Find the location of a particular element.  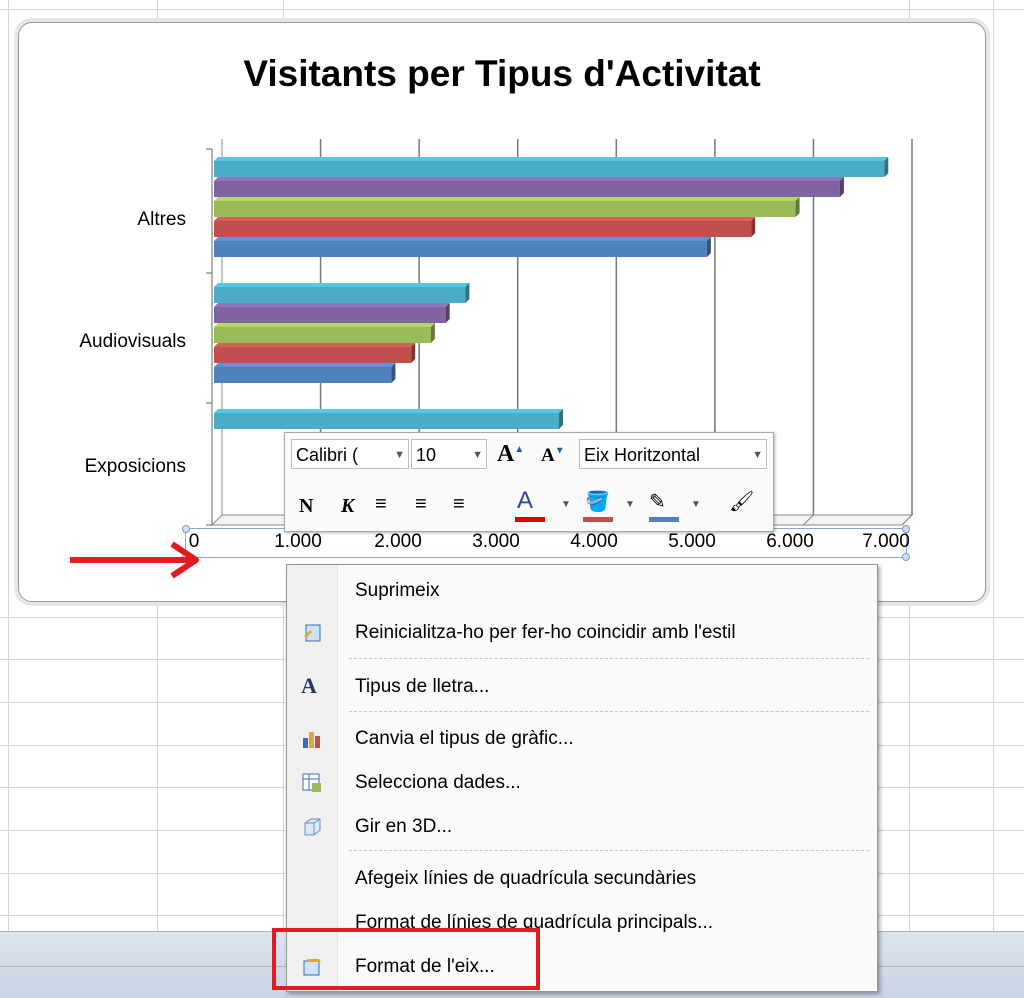

font-name-value: Calibri ( is located at coordinates (327, 455).